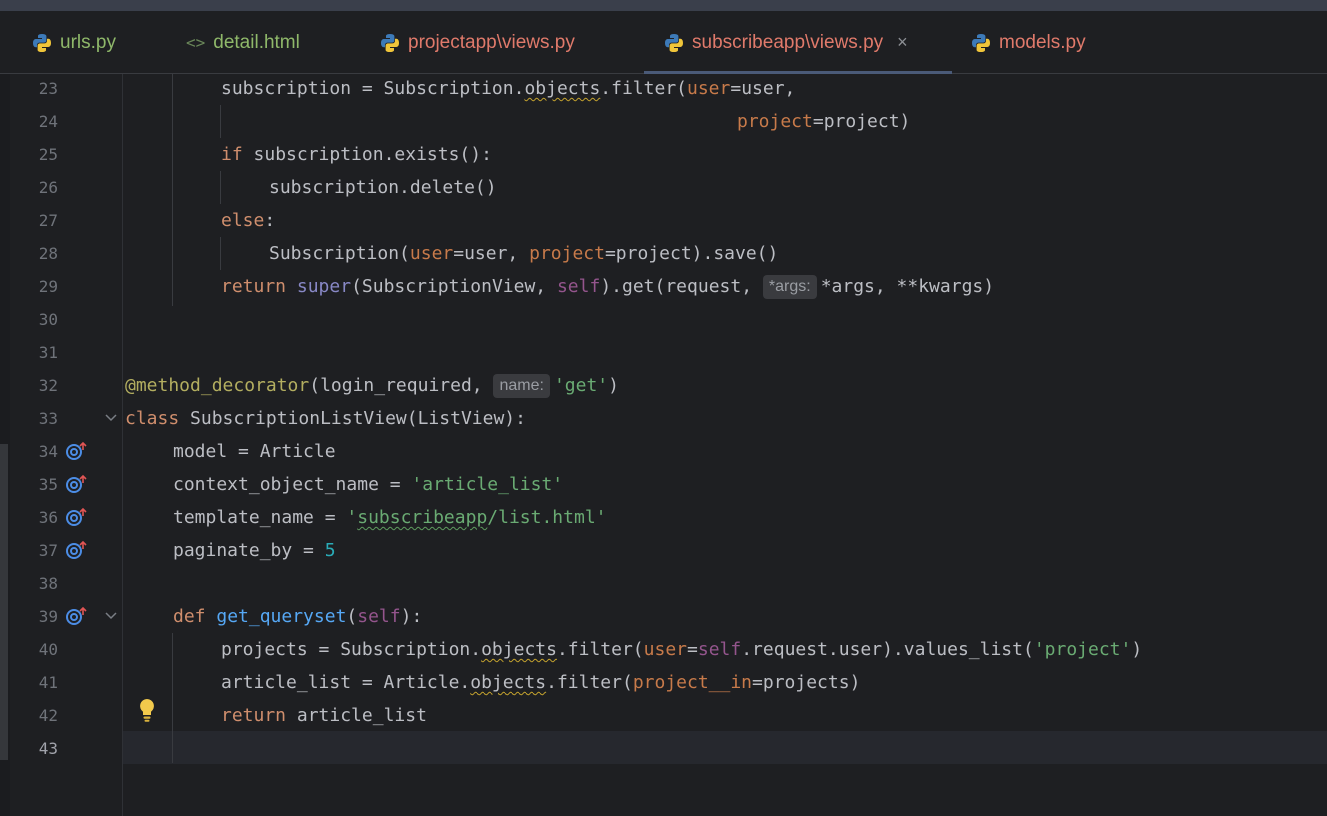 This screenshot has height=816, width=1327. I want to click on code-token: ).get(request,, so click(681, 286).